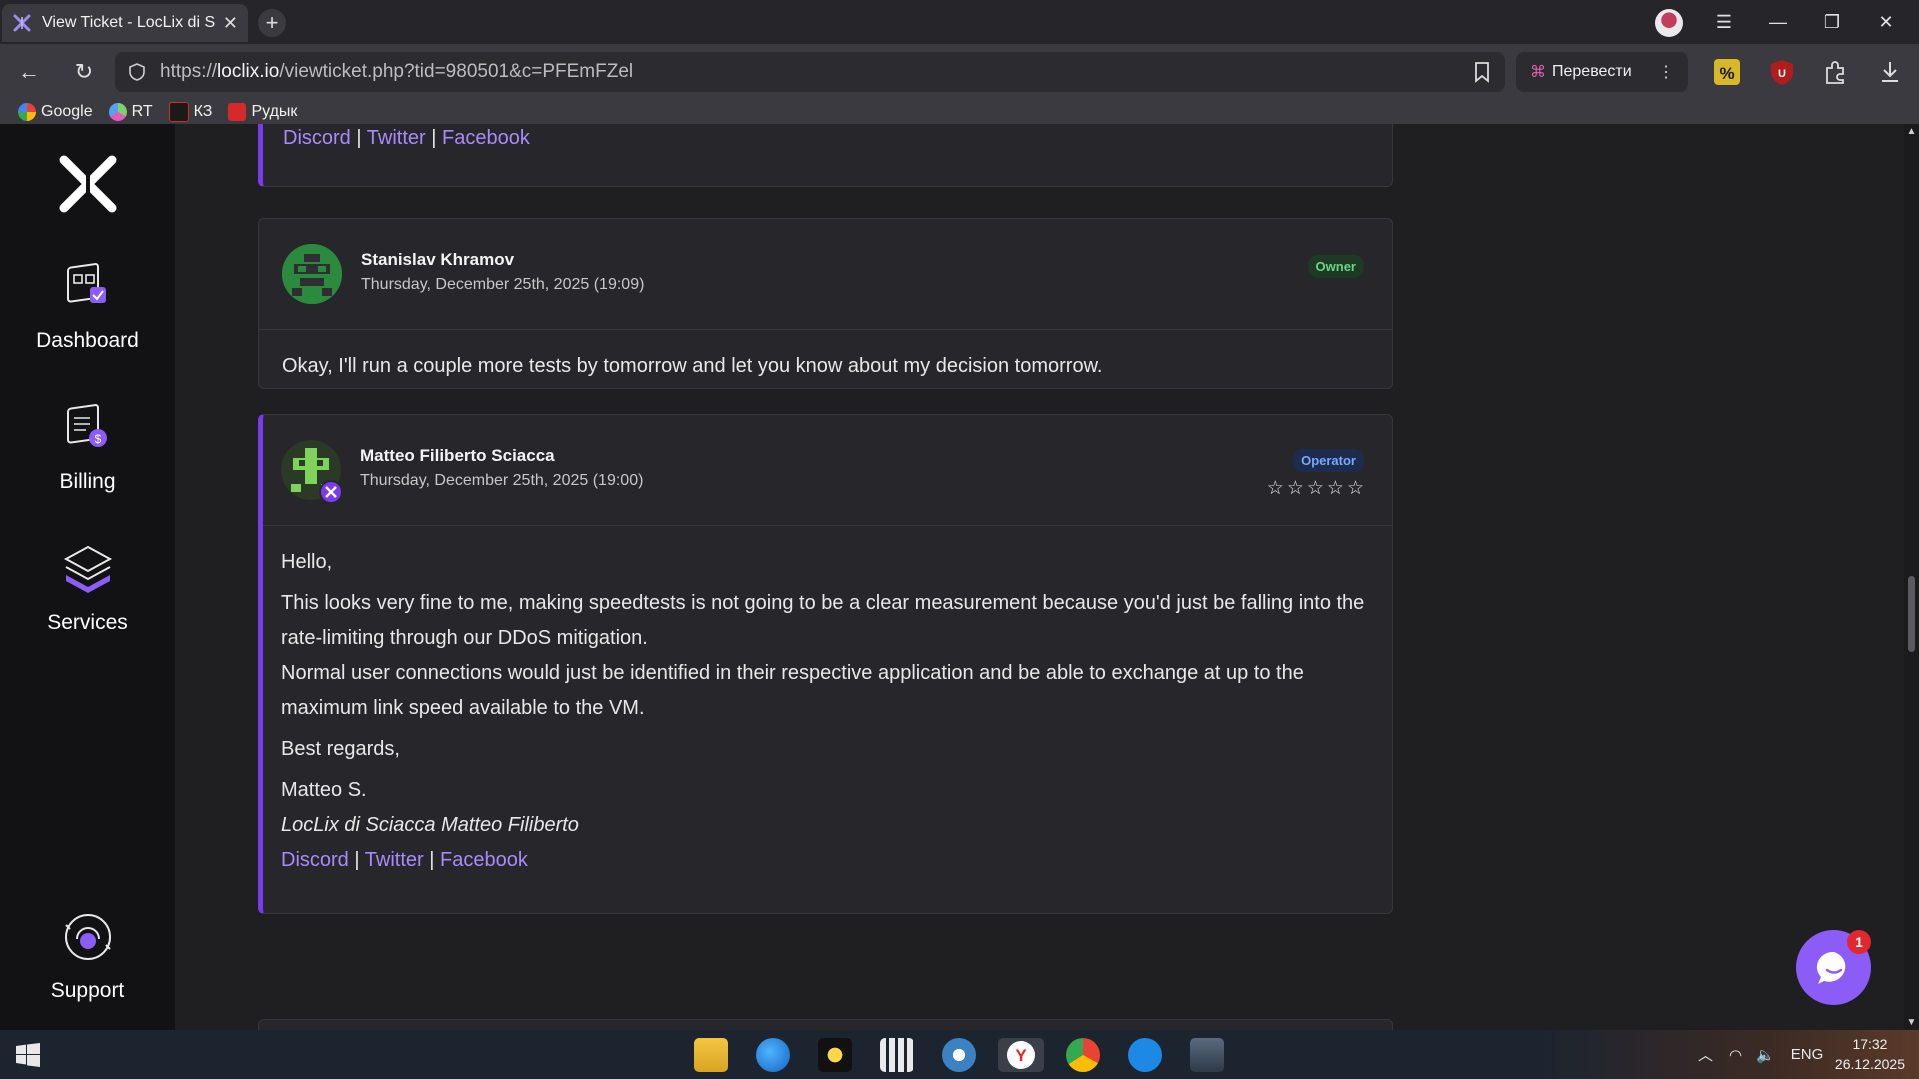  What do you see at coordinates (129, 22) in the screenshot?
I see `tab-title: View Ticket - LocLix di S` at bounding box center [129, 22].